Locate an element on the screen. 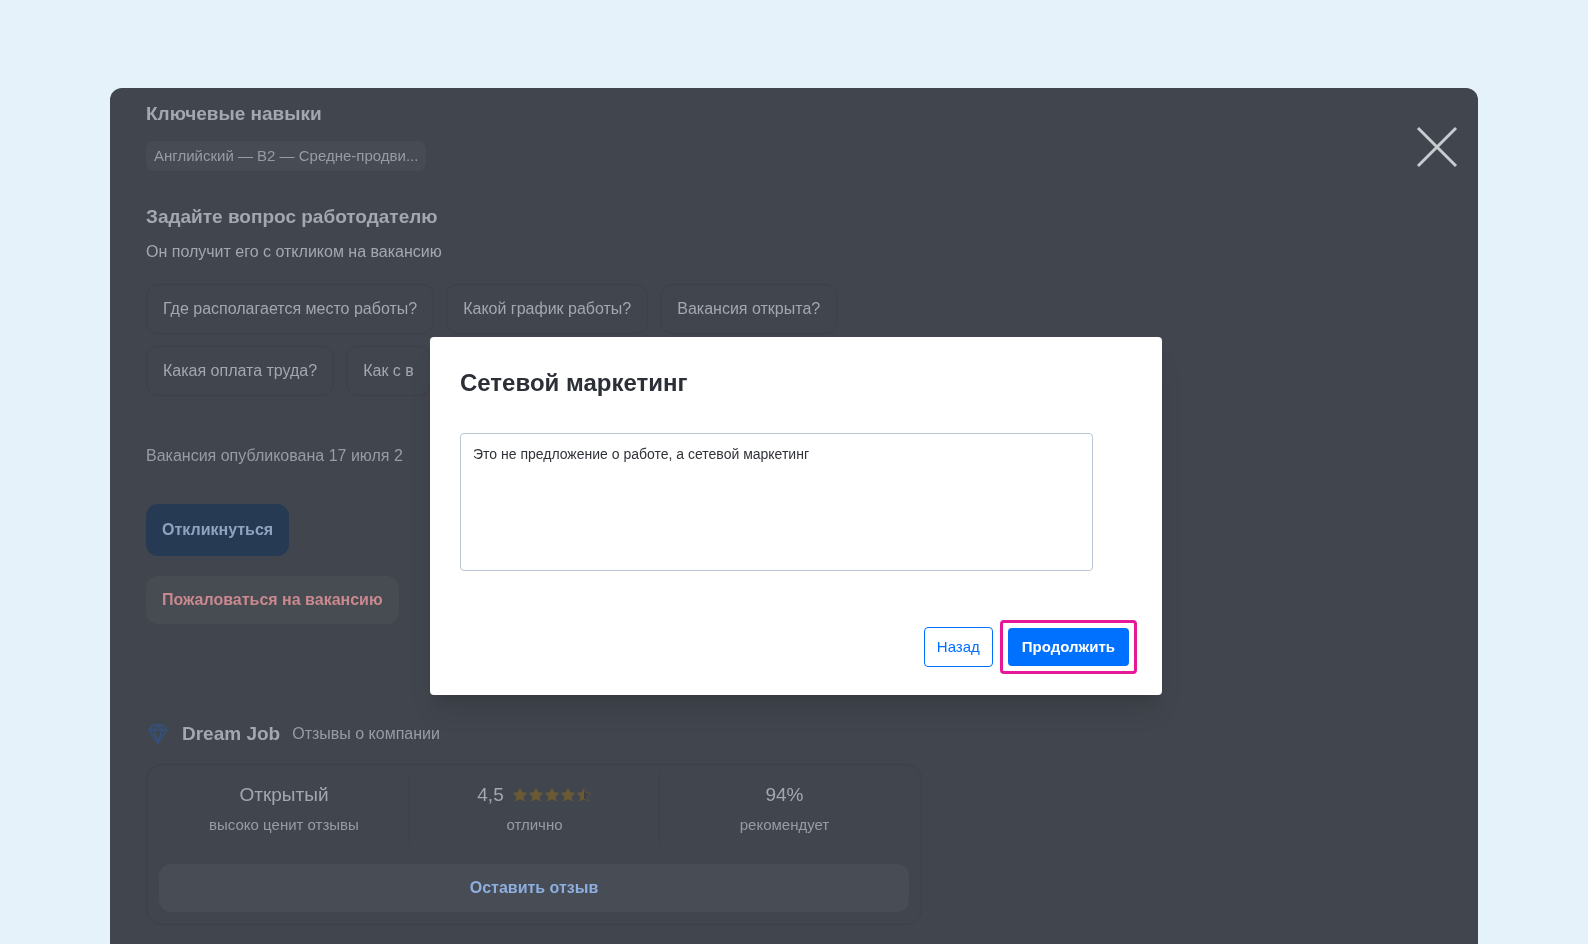 The width and height of the screenshot is (1588, 944). question-chip: Какой график работы? is located at coordinates (547, 308).